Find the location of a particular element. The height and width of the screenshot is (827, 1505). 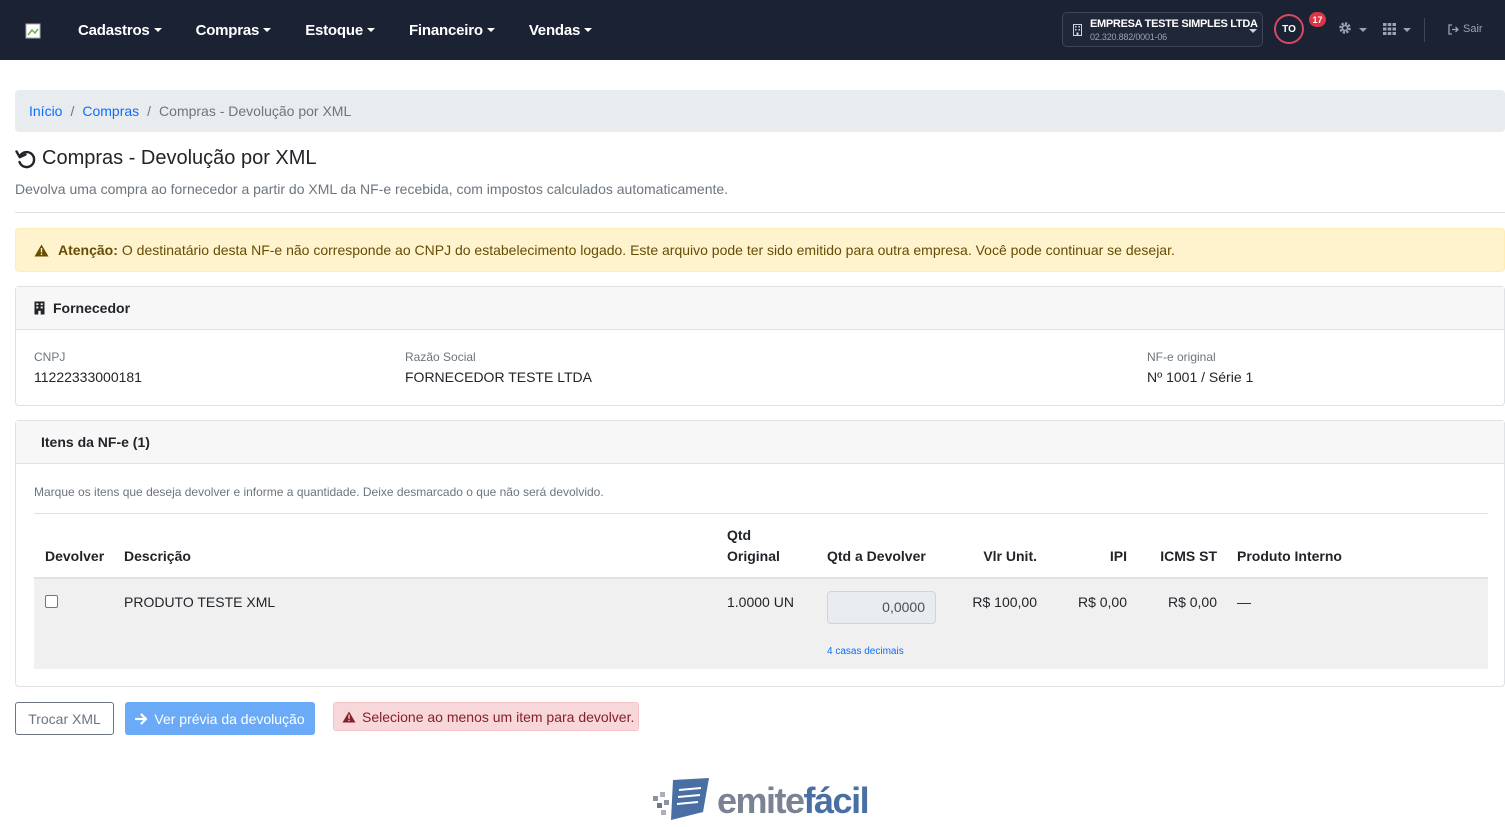

warning-strong: Atenção: is located at coordinates (88, 250).